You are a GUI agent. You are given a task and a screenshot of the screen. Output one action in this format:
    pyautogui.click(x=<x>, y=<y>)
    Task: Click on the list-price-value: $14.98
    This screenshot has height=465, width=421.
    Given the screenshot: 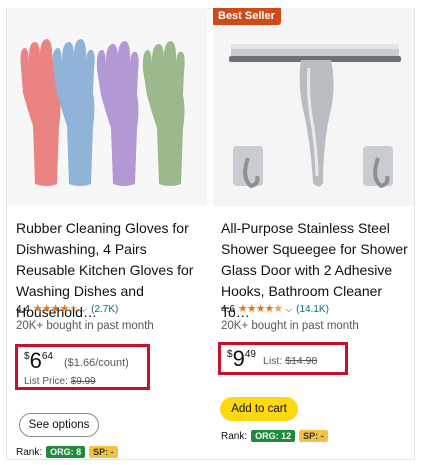 What is the action you would take?
    pyautogui.click(x=301, y=361)
    